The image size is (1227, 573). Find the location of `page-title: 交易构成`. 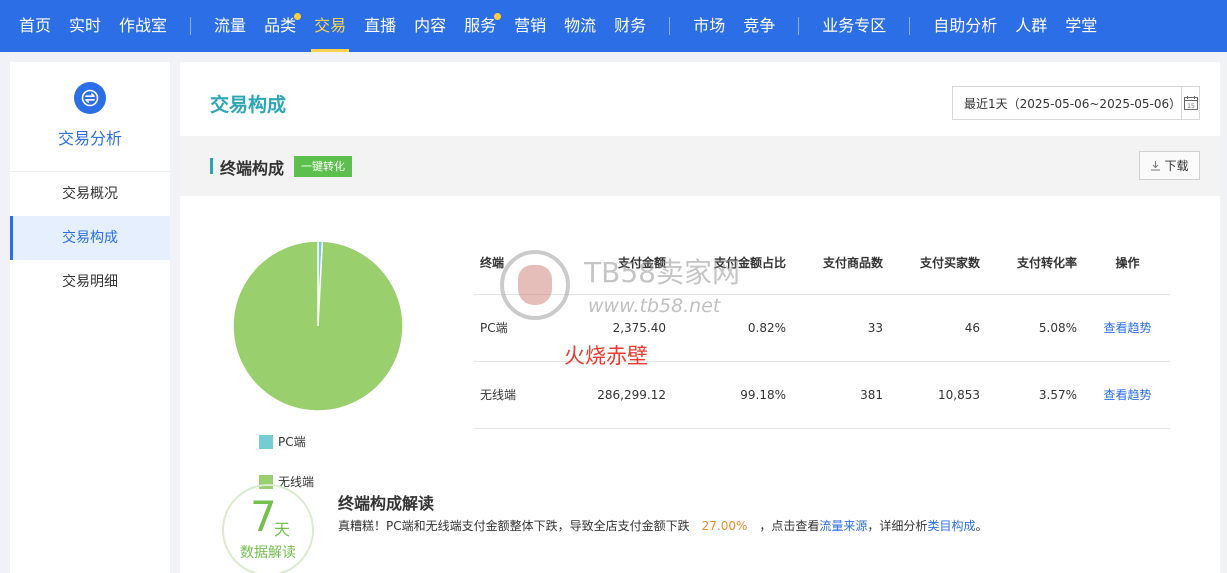

page-title: 交易构成 is located at coordinates (248, 105).